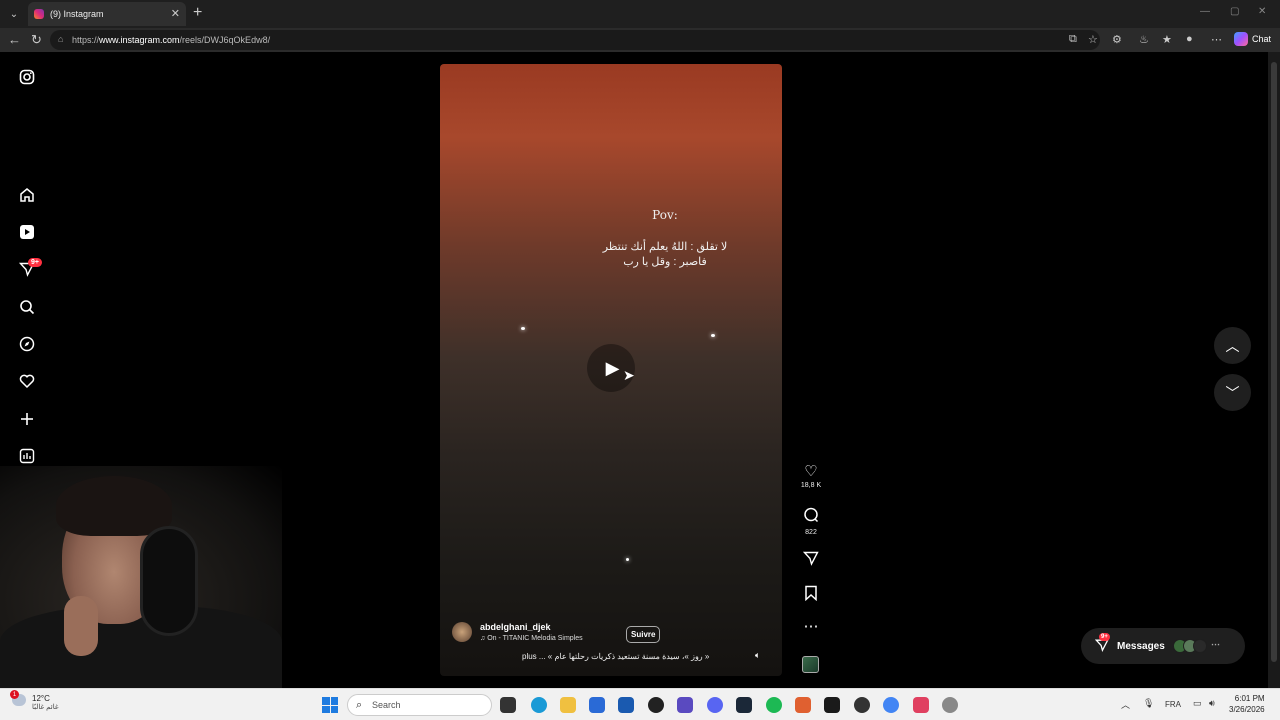 This screenshot has width=1280, height=720. What do you see at coordinates (330, 705) in the screenshot?
I see `windows-start-icon` at bounding box center [330, 705].